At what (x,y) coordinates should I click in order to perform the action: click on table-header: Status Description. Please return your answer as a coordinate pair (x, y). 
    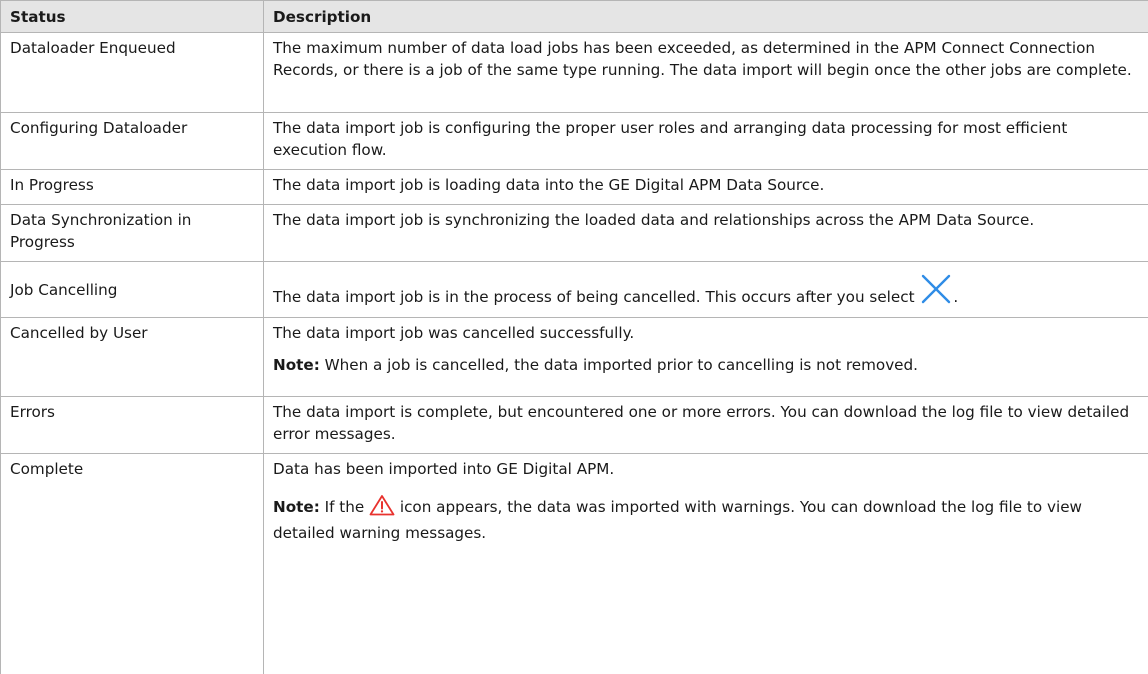
    Looking at the image, I should click on (574, 16).